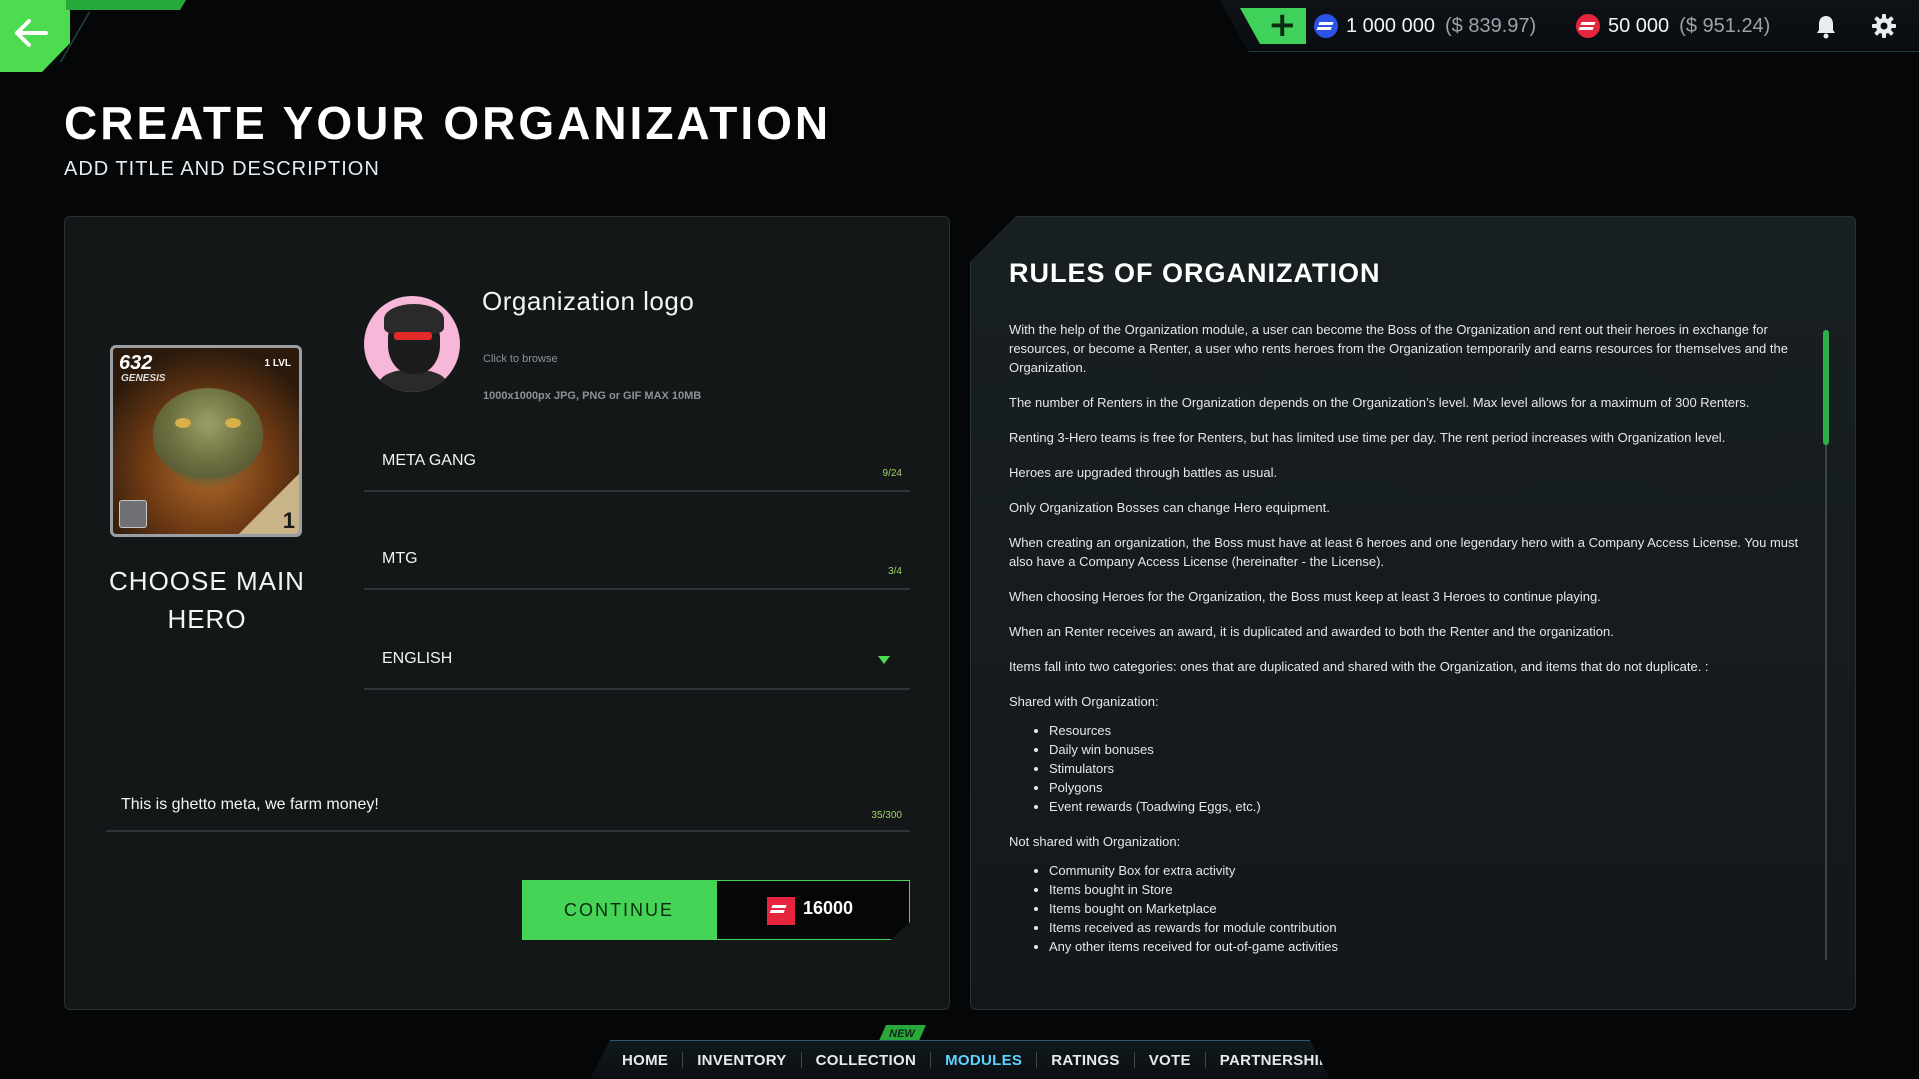 The image size is (1919, 1079). I want to click on price-button: 16000, so click(813, 910).